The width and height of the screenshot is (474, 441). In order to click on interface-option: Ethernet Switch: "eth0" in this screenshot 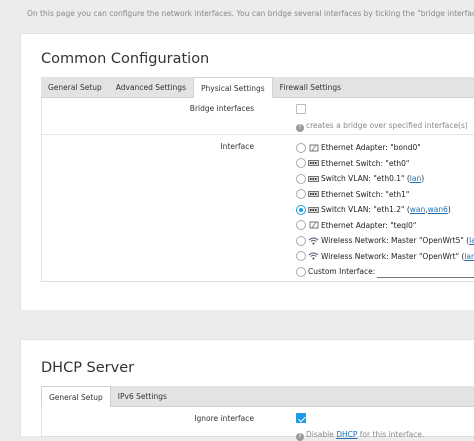, I will do `click(352, 164)`.